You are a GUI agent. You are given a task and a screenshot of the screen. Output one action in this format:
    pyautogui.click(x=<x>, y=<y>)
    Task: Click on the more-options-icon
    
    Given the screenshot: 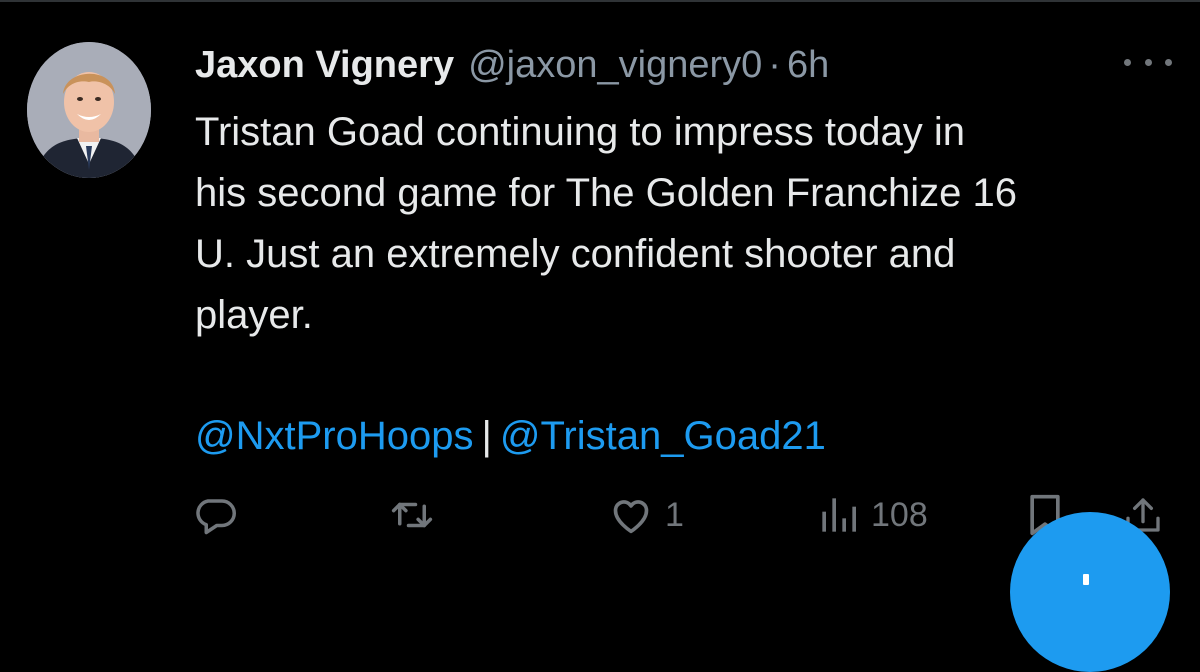 What is the action you would take?
    pyautogui.click(x=1148, y=62)
    